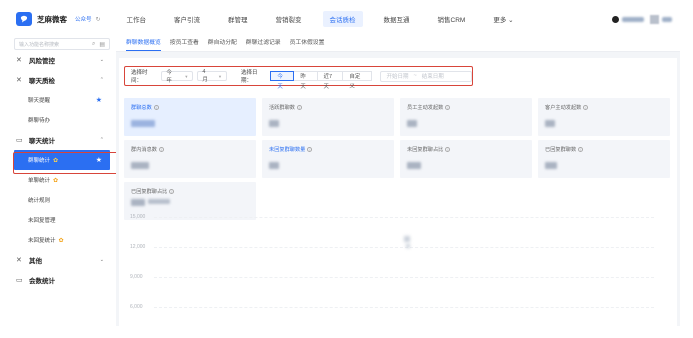 This screenshot has height=338, width=693. I want to click on card-title: 活跃群聊数, so click(282, 108).